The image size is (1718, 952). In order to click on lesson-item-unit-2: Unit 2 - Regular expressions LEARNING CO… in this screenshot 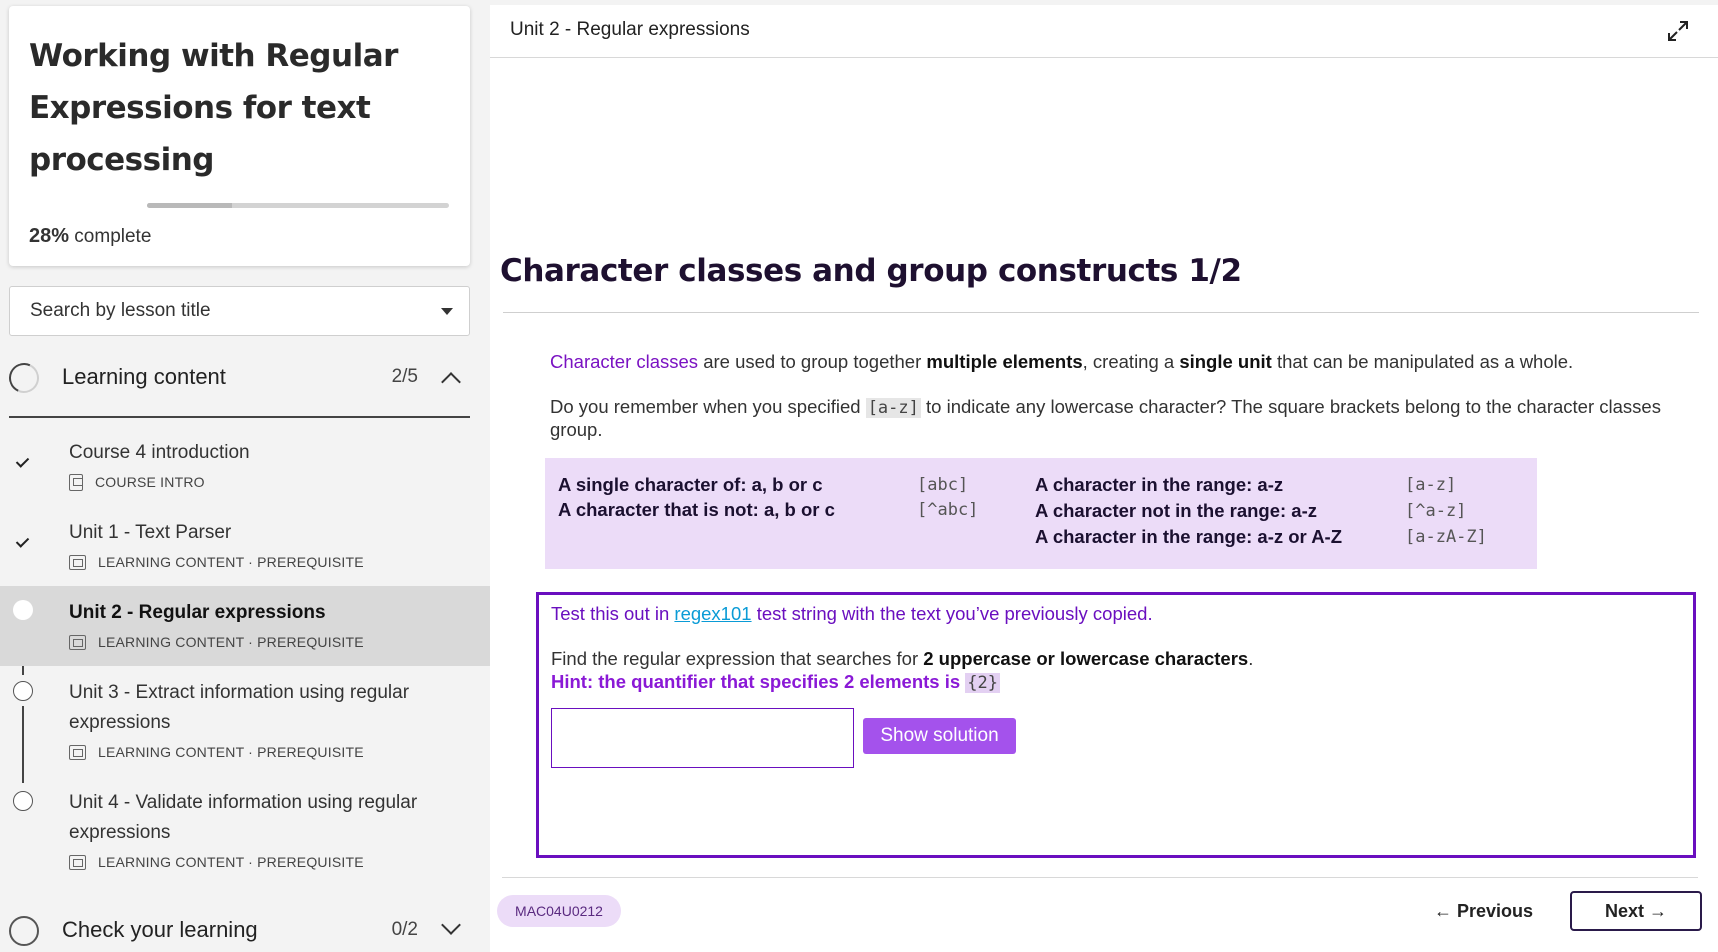, I will do `click(245, 626)`.